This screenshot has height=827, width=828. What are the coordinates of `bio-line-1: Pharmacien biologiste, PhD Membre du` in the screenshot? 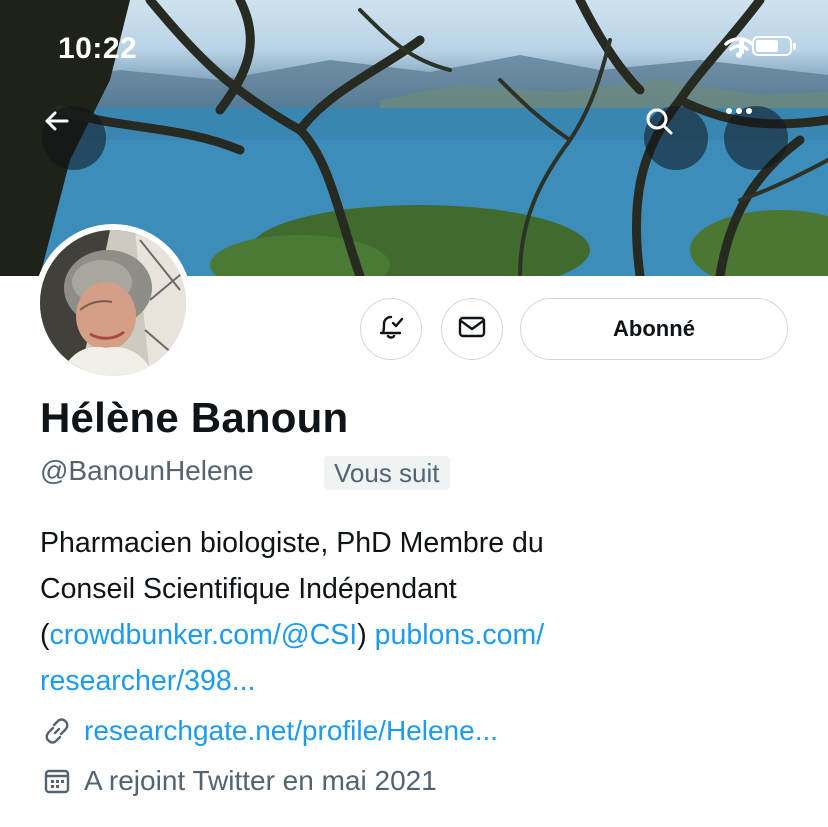 It's located at (292, 543).